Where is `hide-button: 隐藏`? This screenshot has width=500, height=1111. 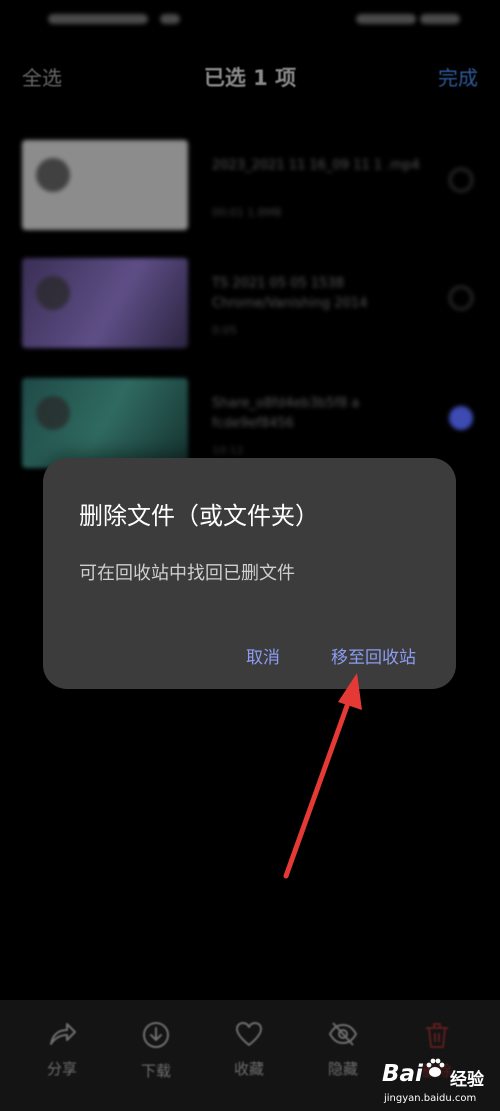 hide-button: 隐藏 is located at coordinates (343, 1049).